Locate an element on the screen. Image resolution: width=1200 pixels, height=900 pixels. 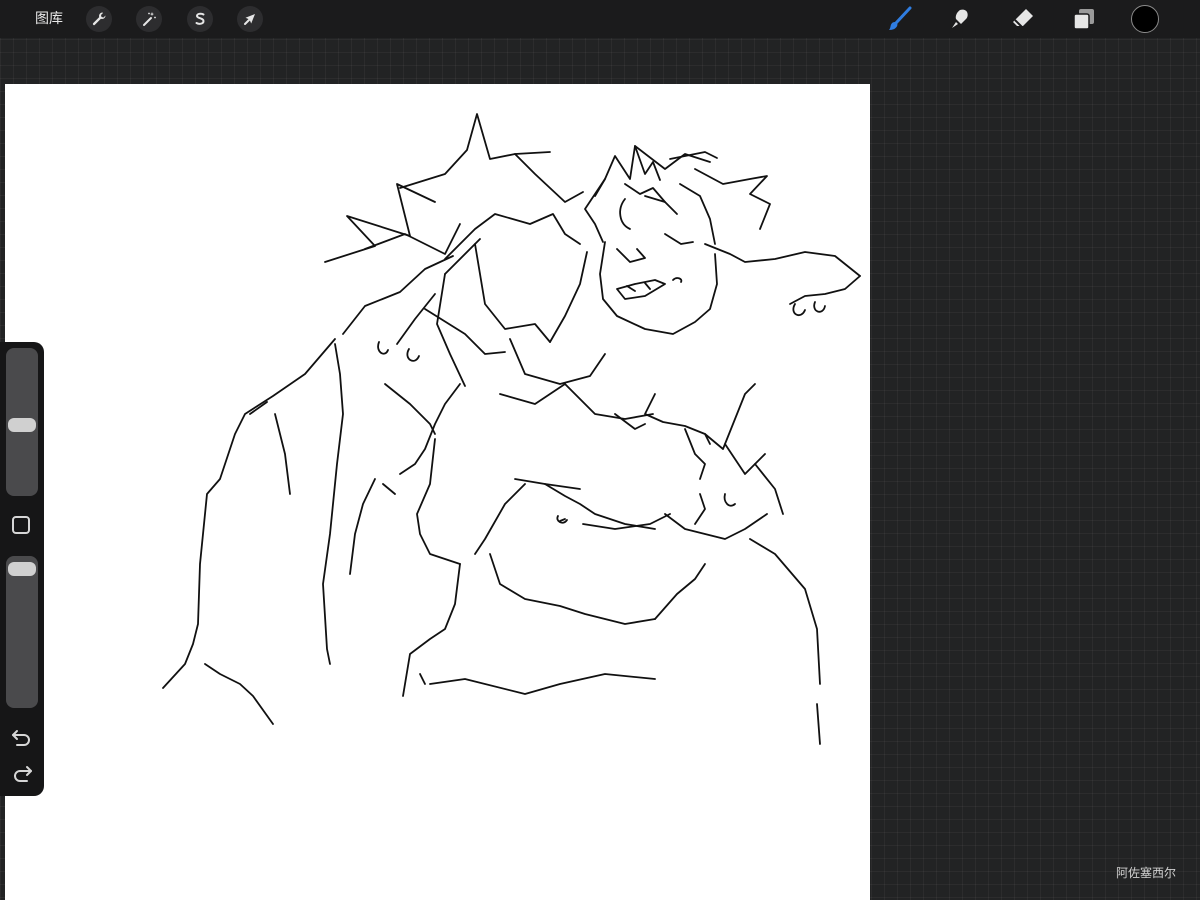
smudge-tool is located at coordinates (961, 19).